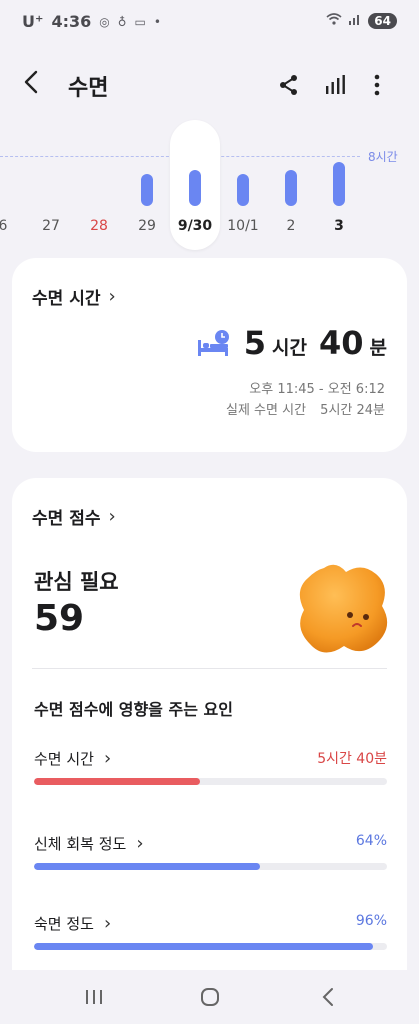 The image size is (419, 1024). I want to click on factor-label-text: 숙면 정도, so click(64, 924).